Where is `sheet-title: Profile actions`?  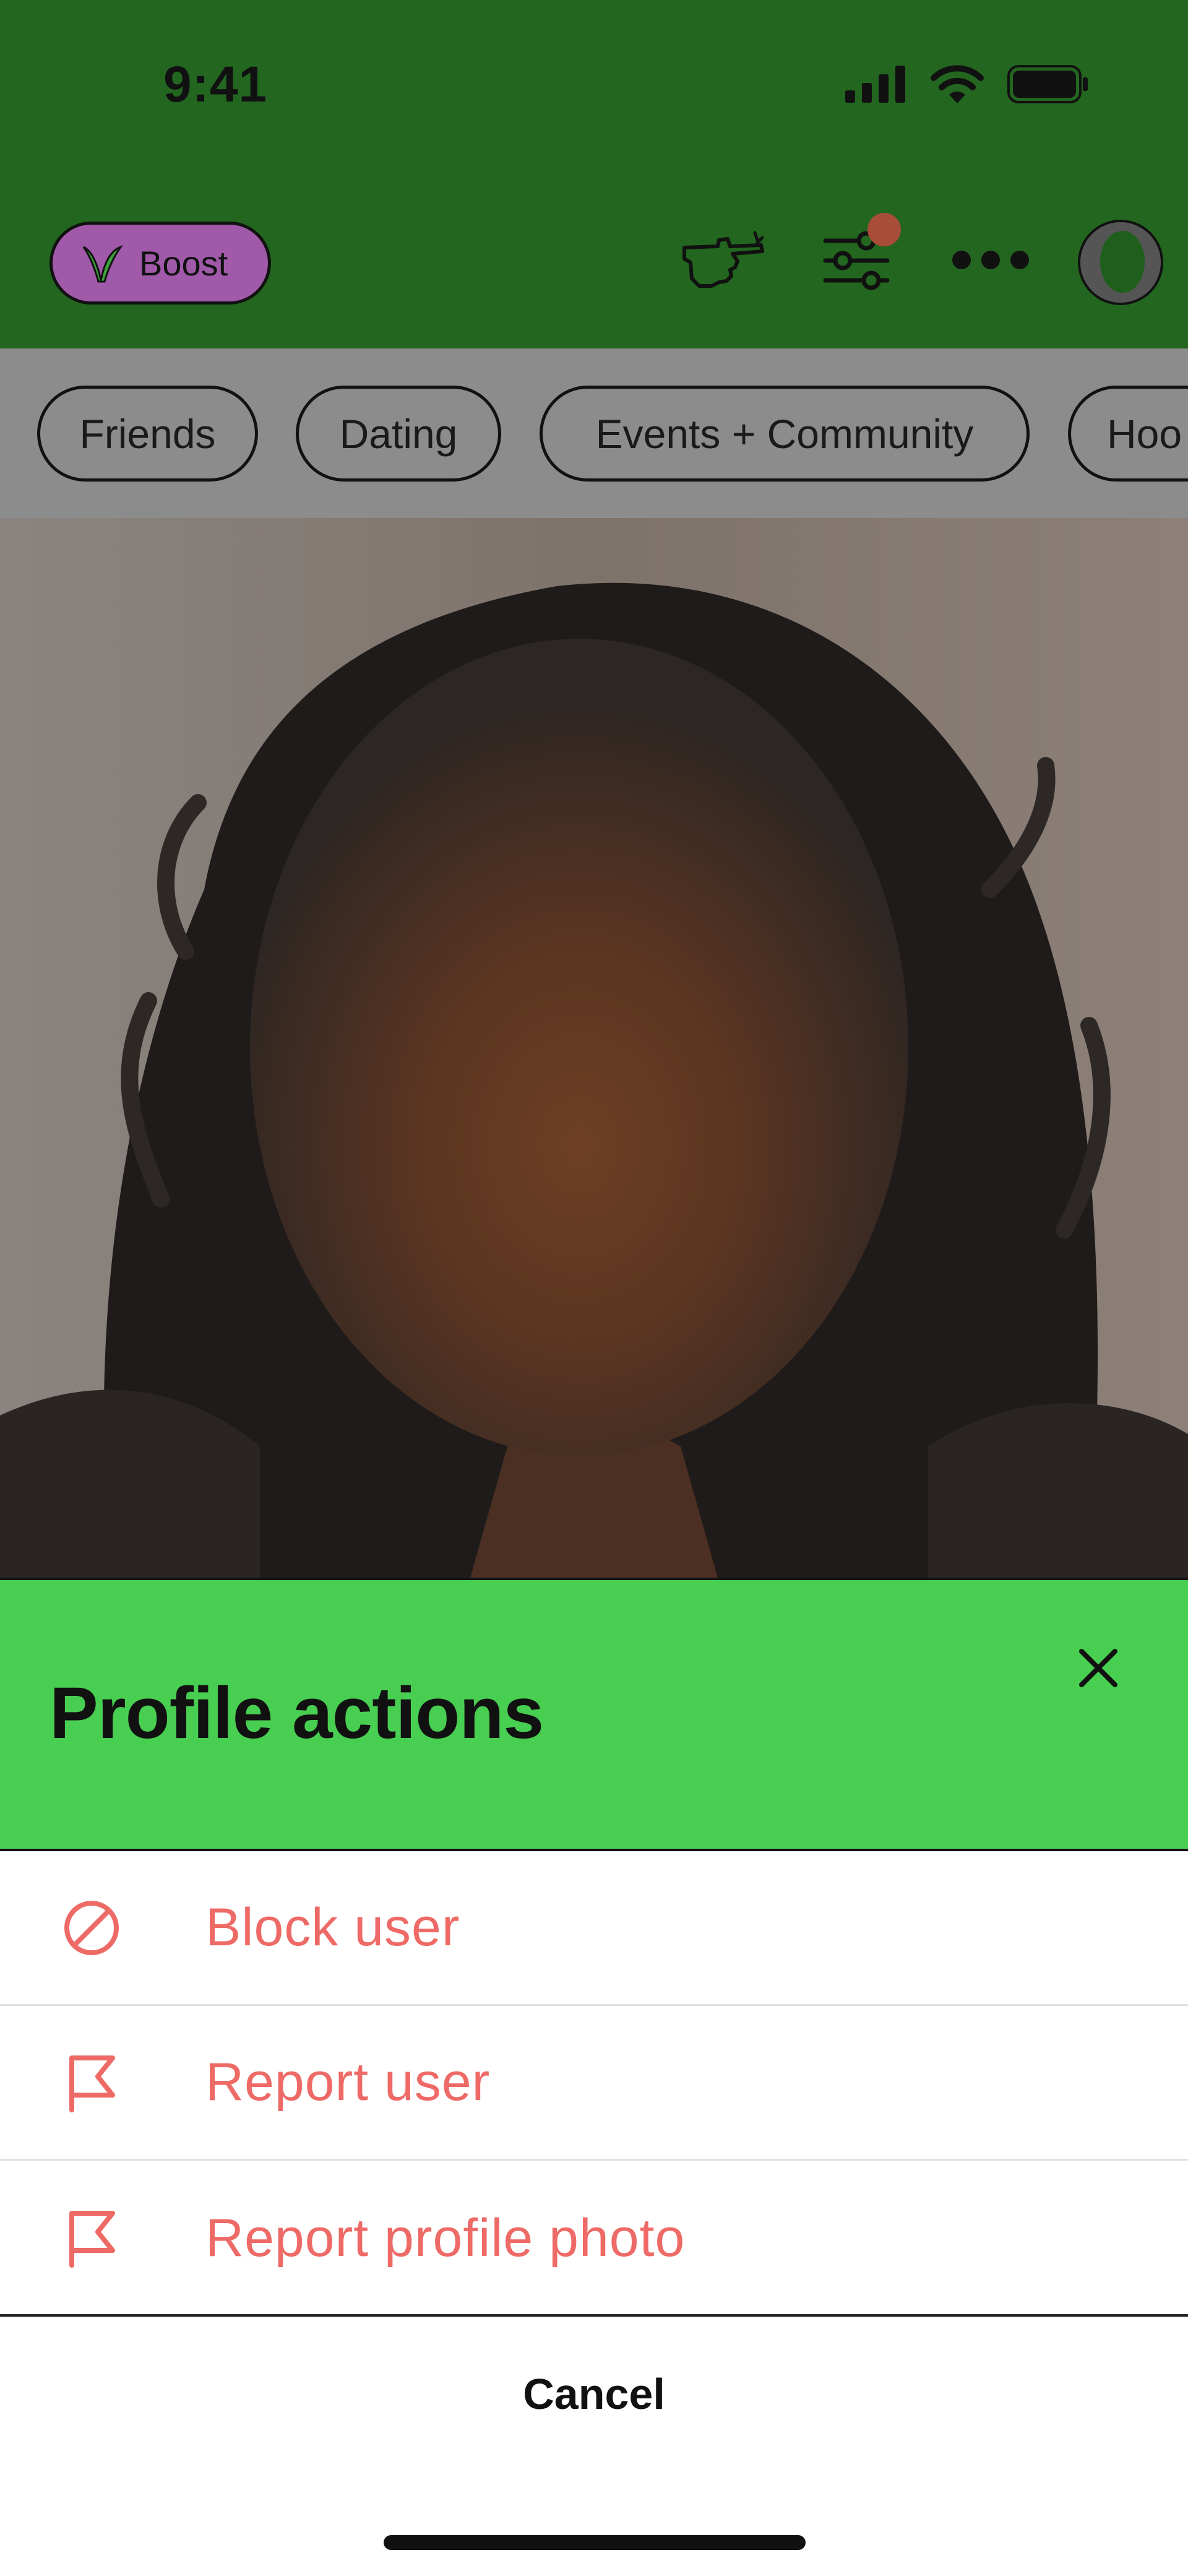 sheet-title: Profile actions is located at coordinates (297, 1713).